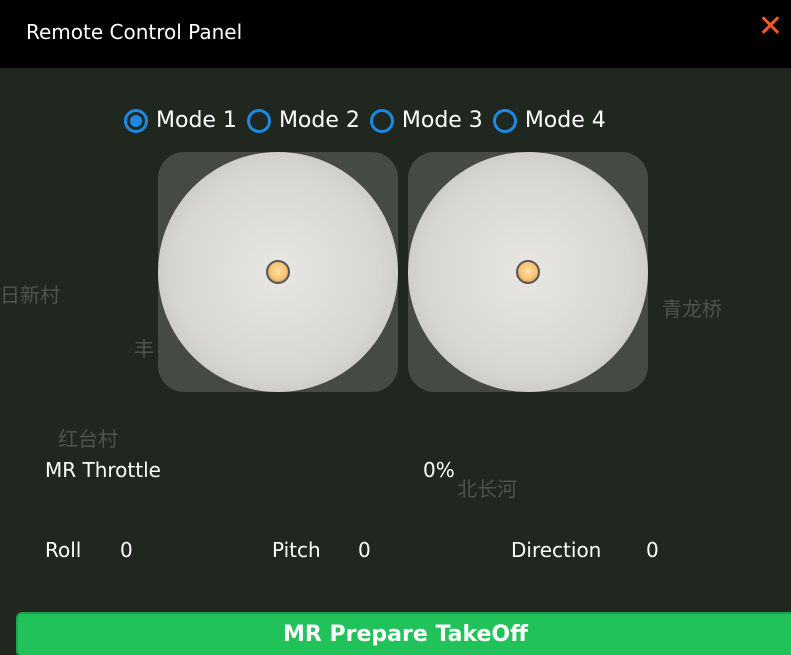 The image size is (791, 655). What do you see at coordinates (296, 550) in the screenshot?
I see `pitch-label: Pitch` at bounding box center [296, 550].